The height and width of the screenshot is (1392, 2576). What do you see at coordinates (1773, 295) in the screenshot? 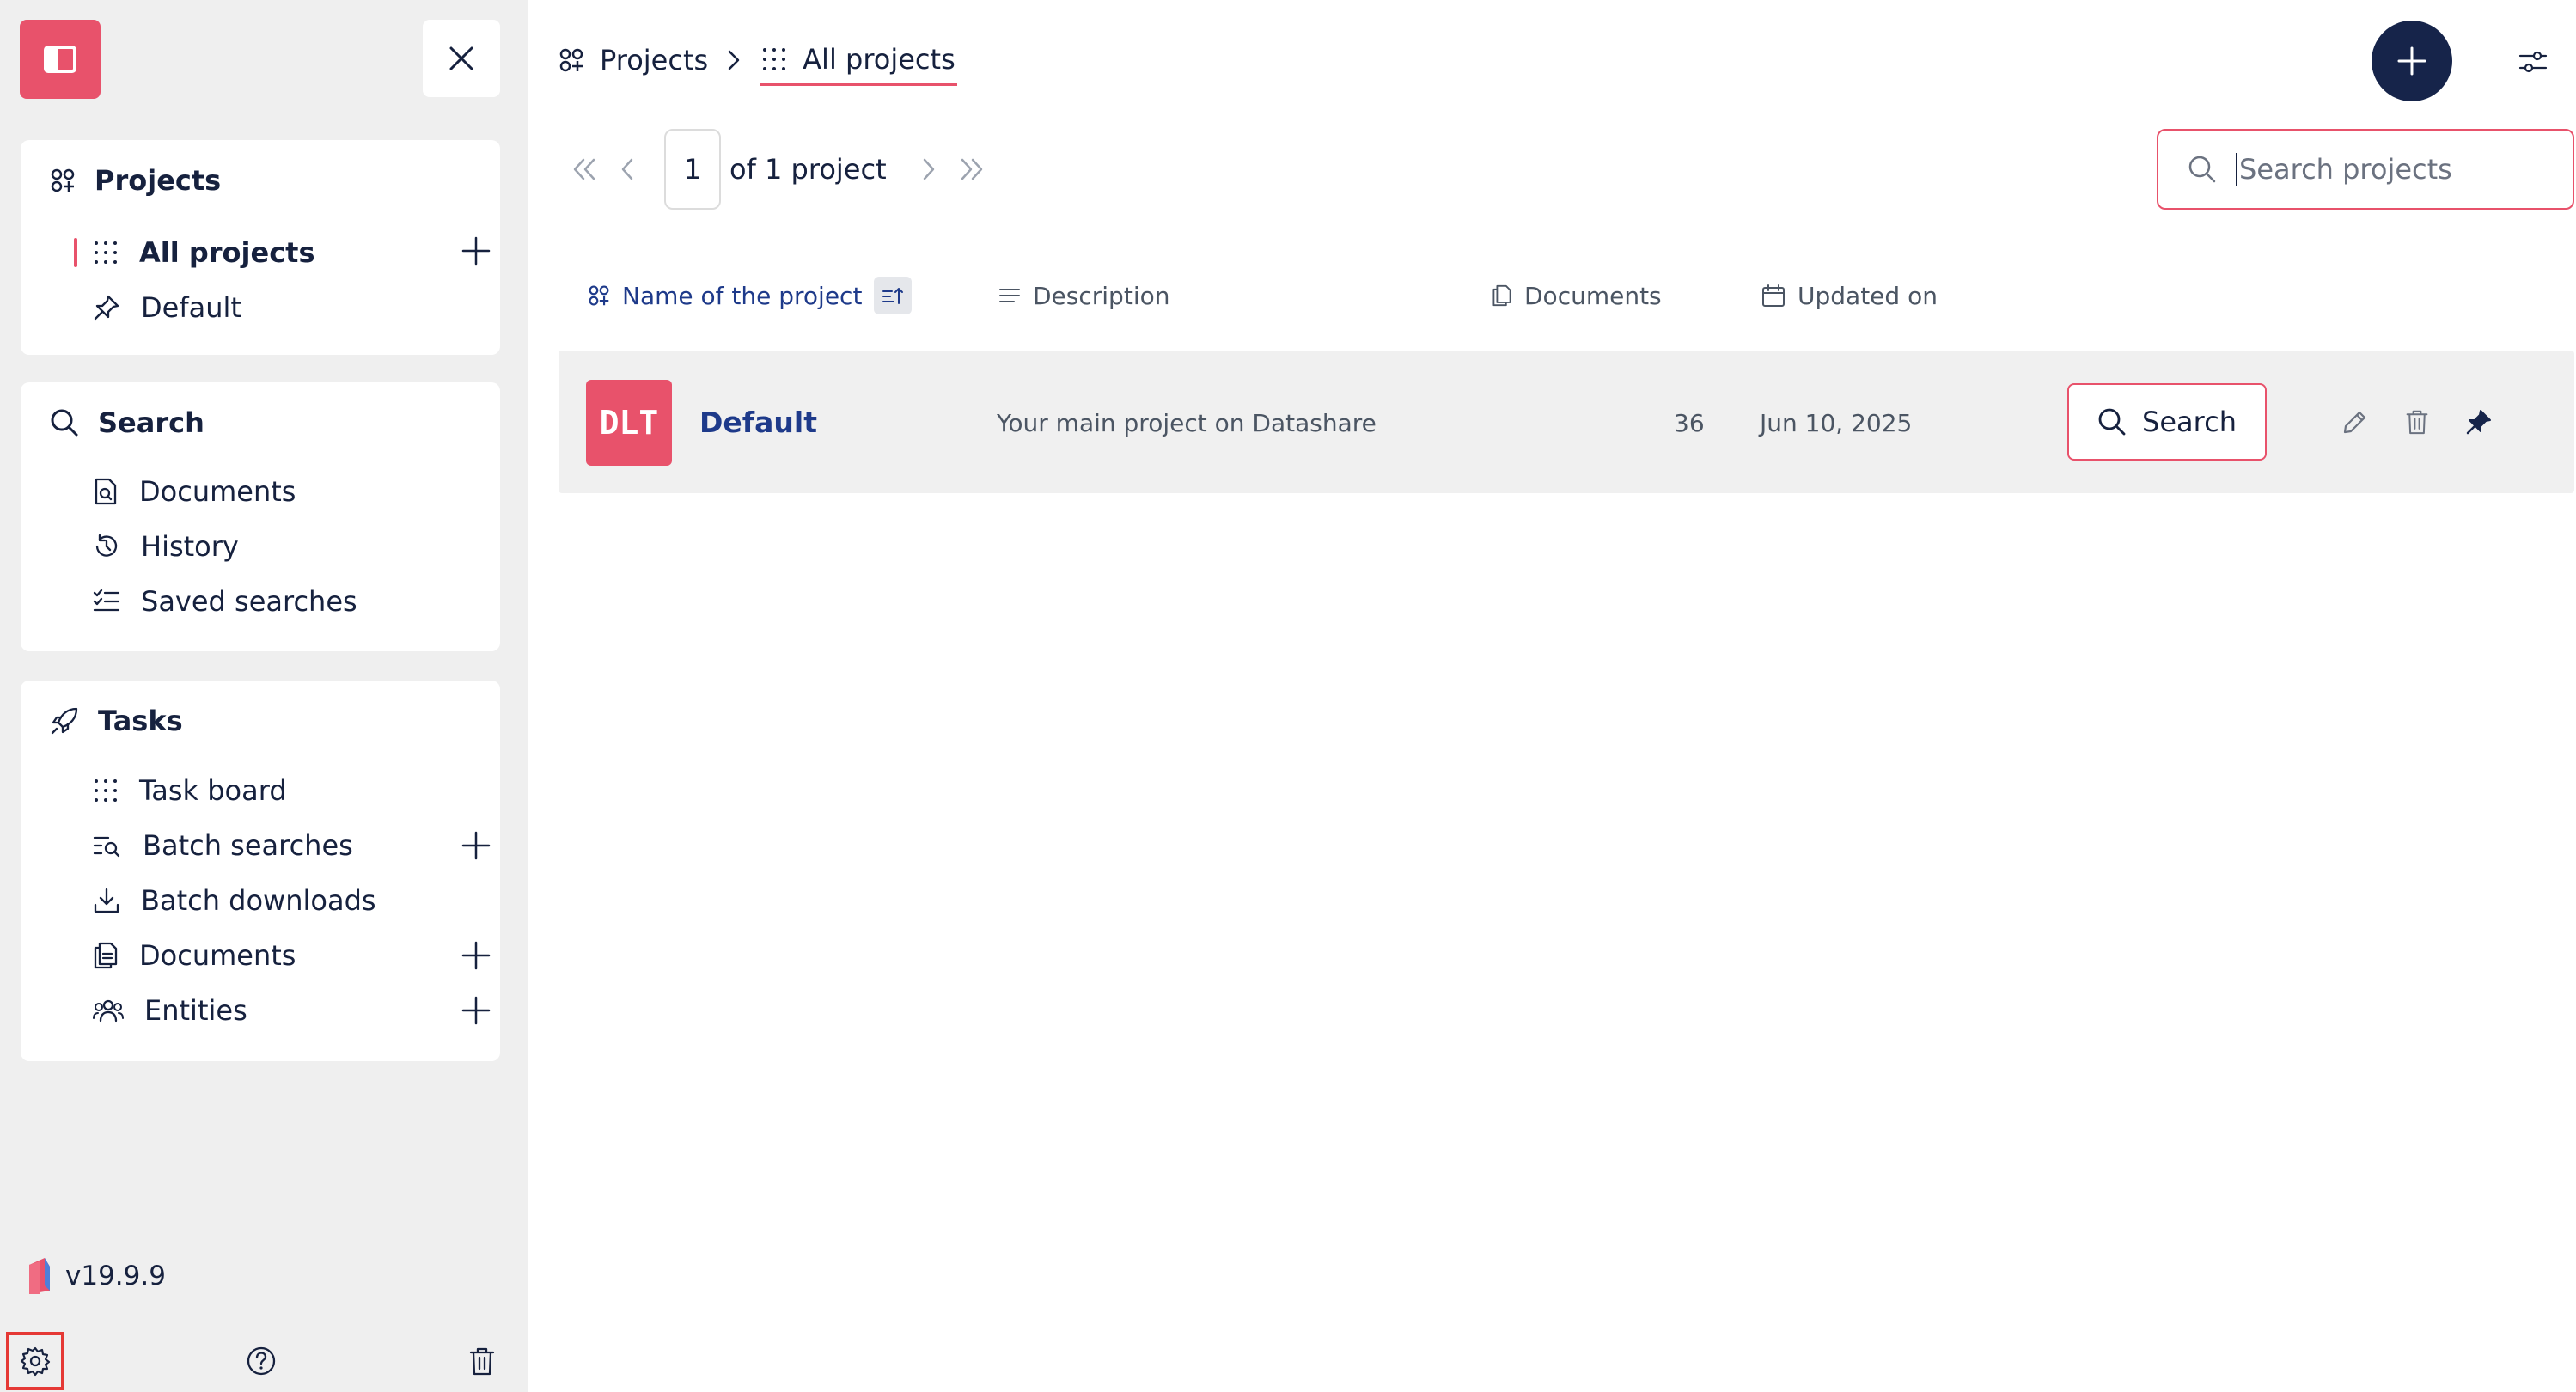
I see `calendar-icon` at bounding box center [1773, 295].